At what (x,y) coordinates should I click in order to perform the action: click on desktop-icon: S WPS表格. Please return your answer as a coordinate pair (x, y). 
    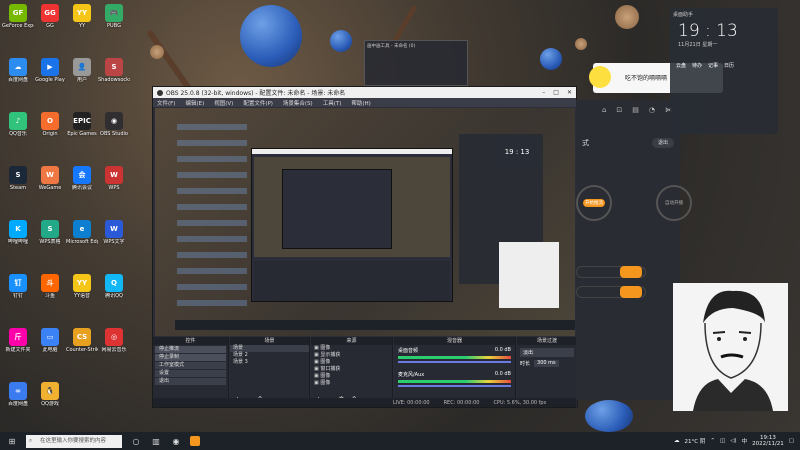
    Looking at the image, I should click on (50, 238).